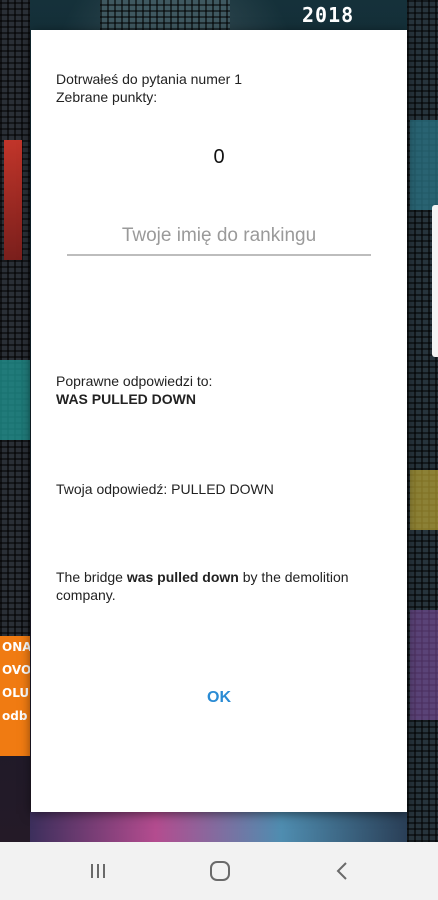 This screenshot has height=900, width=438. Describe the element at coordinates (16, 670) in the screenshot. I see `billboard-line: OVO` at that location.